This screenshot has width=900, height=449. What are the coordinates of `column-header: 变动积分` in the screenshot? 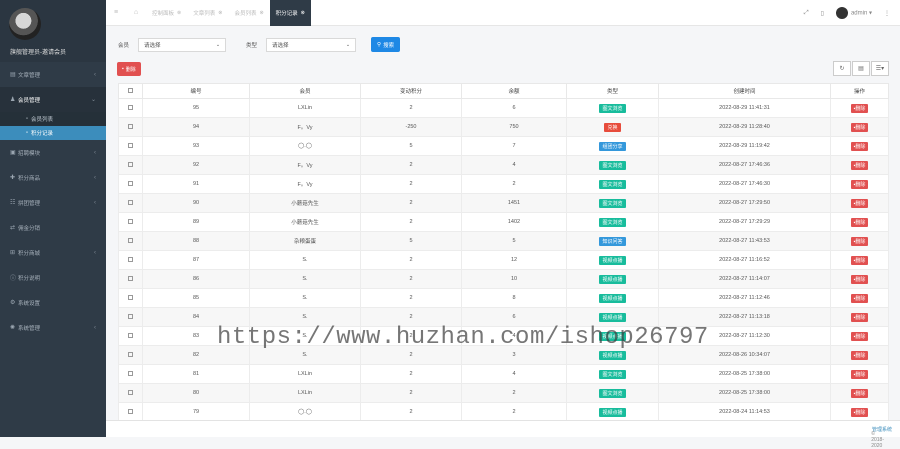 It's located at (411, 91).